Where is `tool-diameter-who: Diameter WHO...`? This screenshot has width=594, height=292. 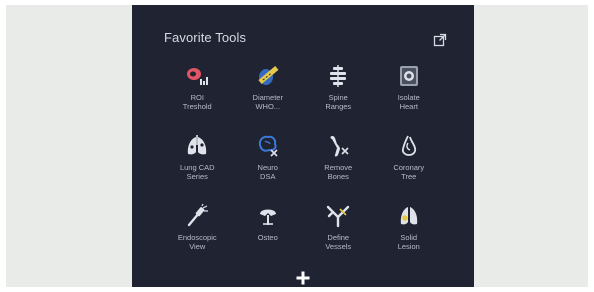 tool-diameter-who: Diameter WHO... is located at coordinates (268, 90).